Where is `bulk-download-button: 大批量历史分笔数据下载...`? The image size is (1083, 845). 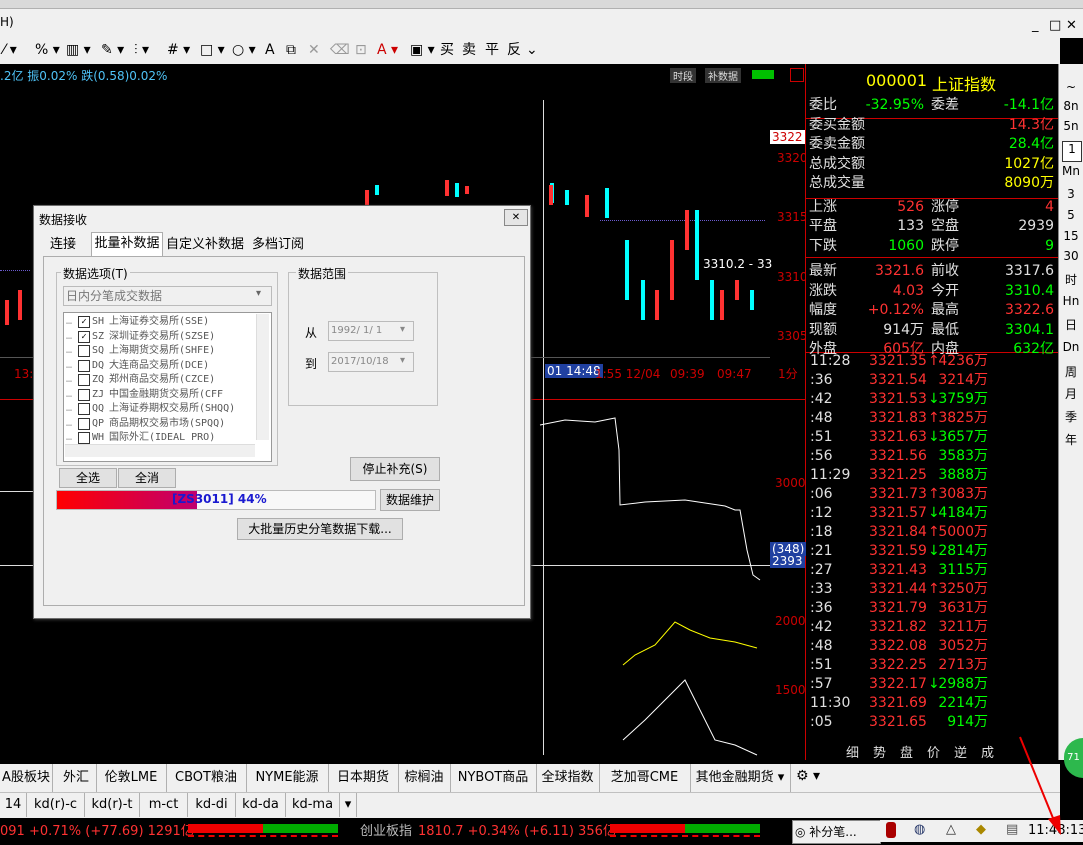
bulk-download-button: 大批量历史分笔数据下载... is located at coordinates (320, 529).